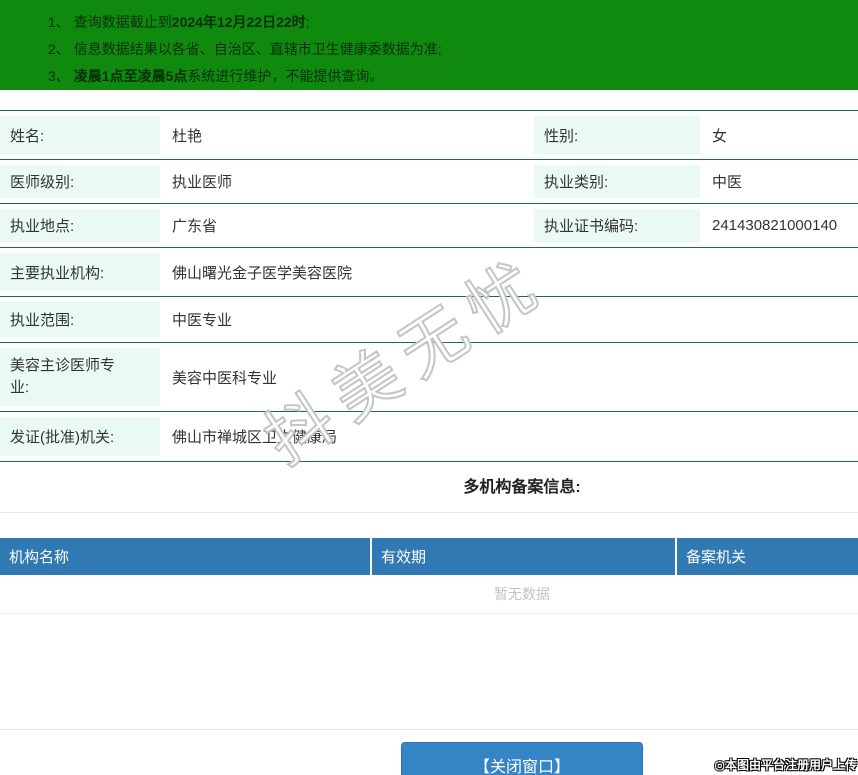 The width and height of the screenshot is (858, 775). Describe the element at coordinates (307, 22) in the screenshot. I see `notice-text: ;` at that location.